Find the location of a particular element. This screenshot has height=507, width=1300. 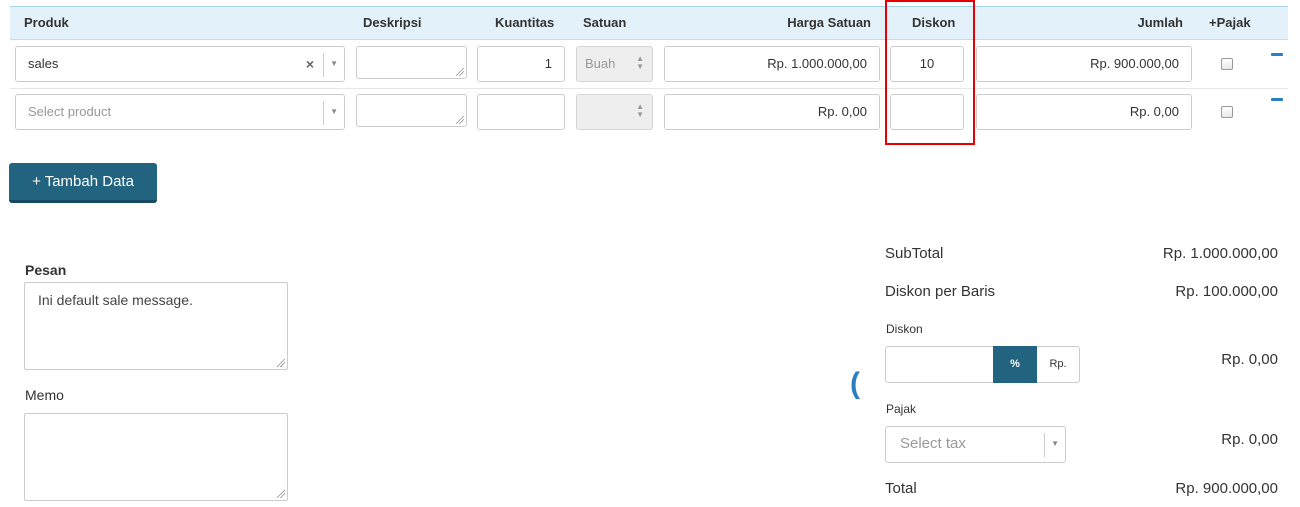

tax-select: Select tax ▼ is located at coordinates (975, 444).